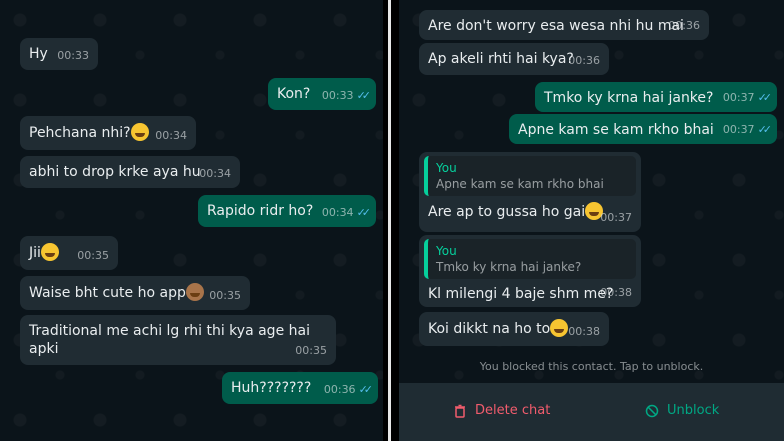 The height and width of the screenshot is (441, 784). I want to click on delete-chat-button: Delete chat, so click(501, 410).